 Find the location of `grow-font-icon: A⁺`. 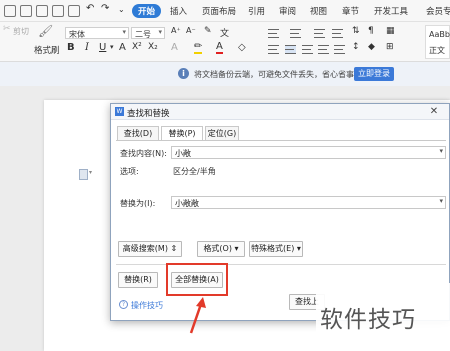

grow-font-icon: A⁺ is located at coordinates (176, 30).